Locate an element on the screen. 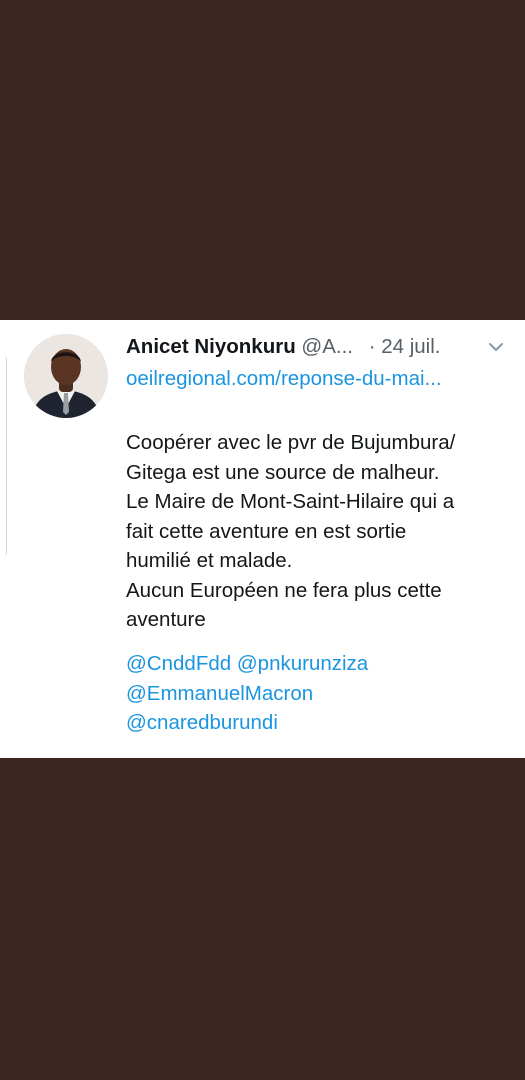 This screenshot has width=525, height=1080. tweet-header: Anicet Niyonkuru @A... · 24 juil. is located at coordinates (316, 347).